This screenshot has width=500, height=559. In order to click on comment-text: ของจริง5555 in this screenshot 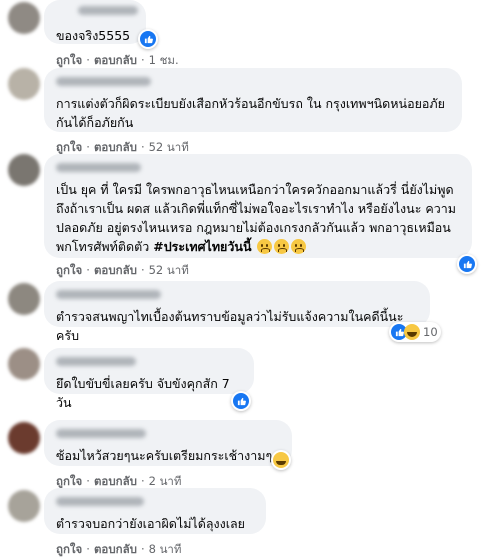, I will do `click(93, 35)`.